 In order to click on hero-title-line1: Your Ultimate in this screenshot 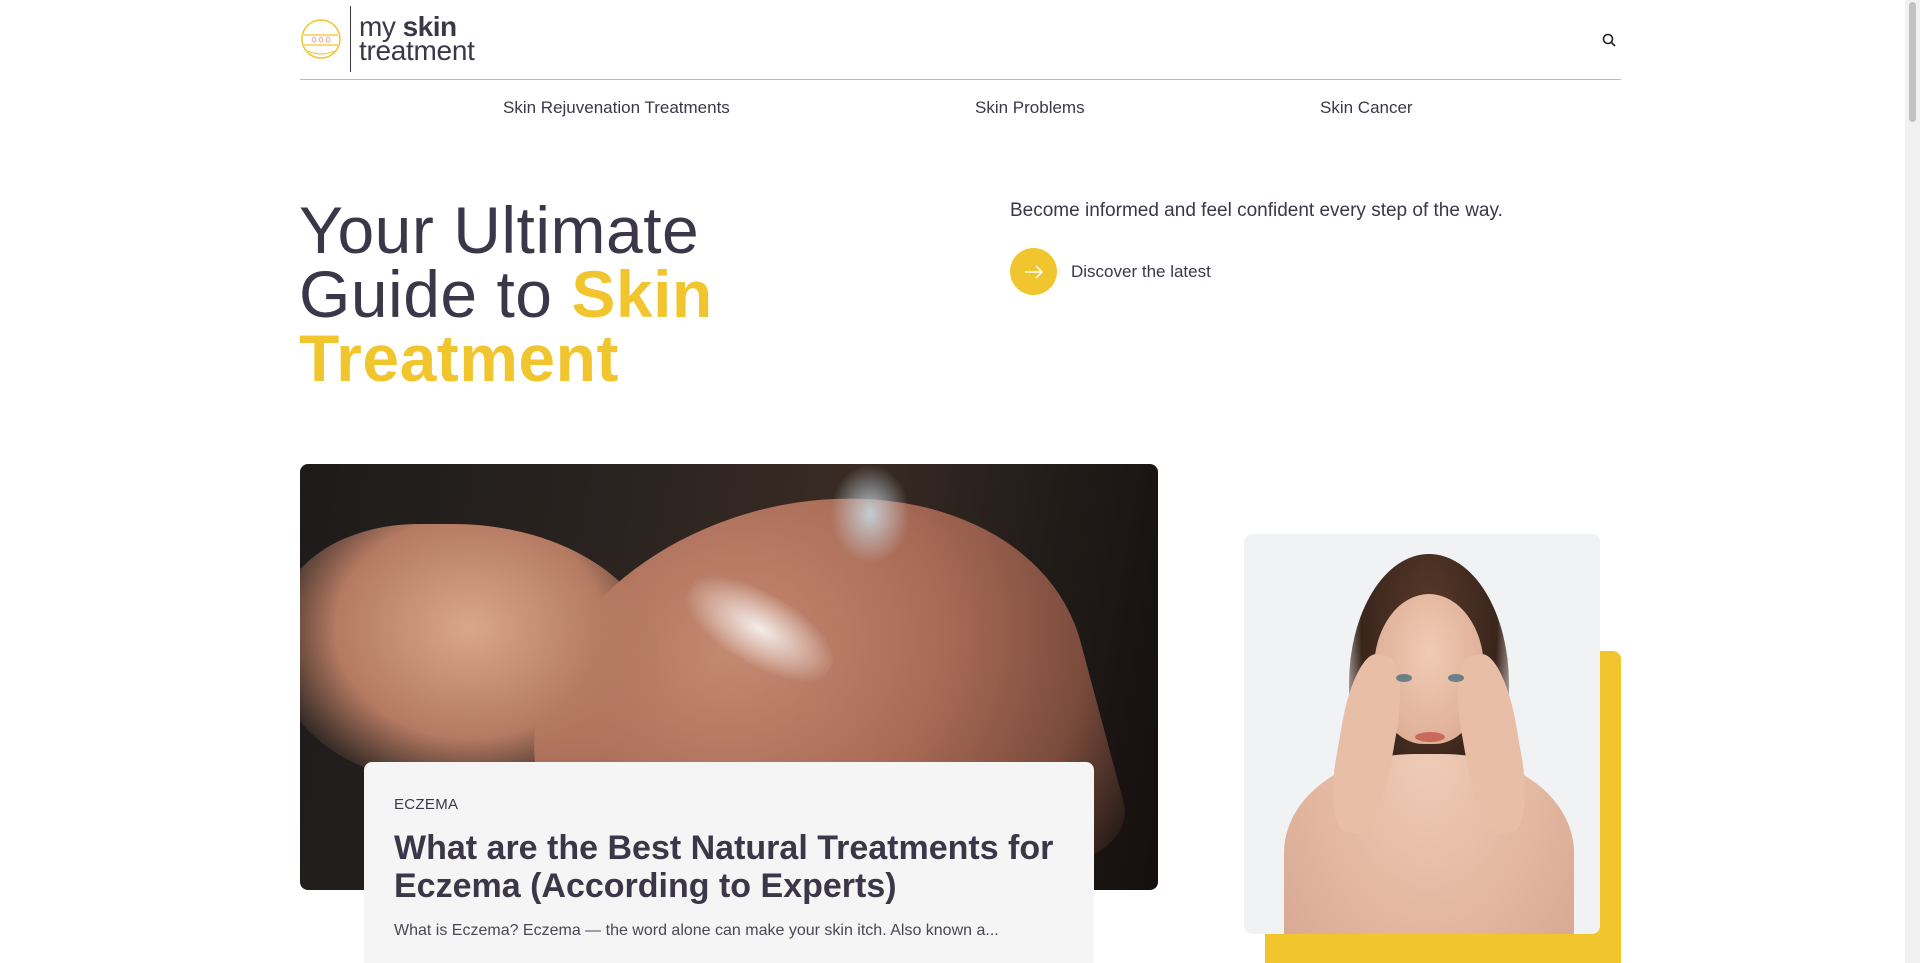, I will do `click(499, 230)`.